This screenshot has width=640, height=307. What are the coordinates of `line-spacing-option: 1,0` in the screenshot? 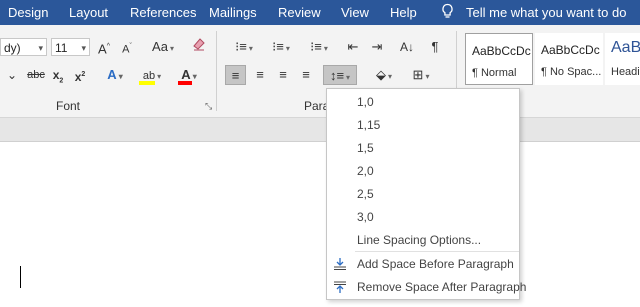 It's located at (365, 102).